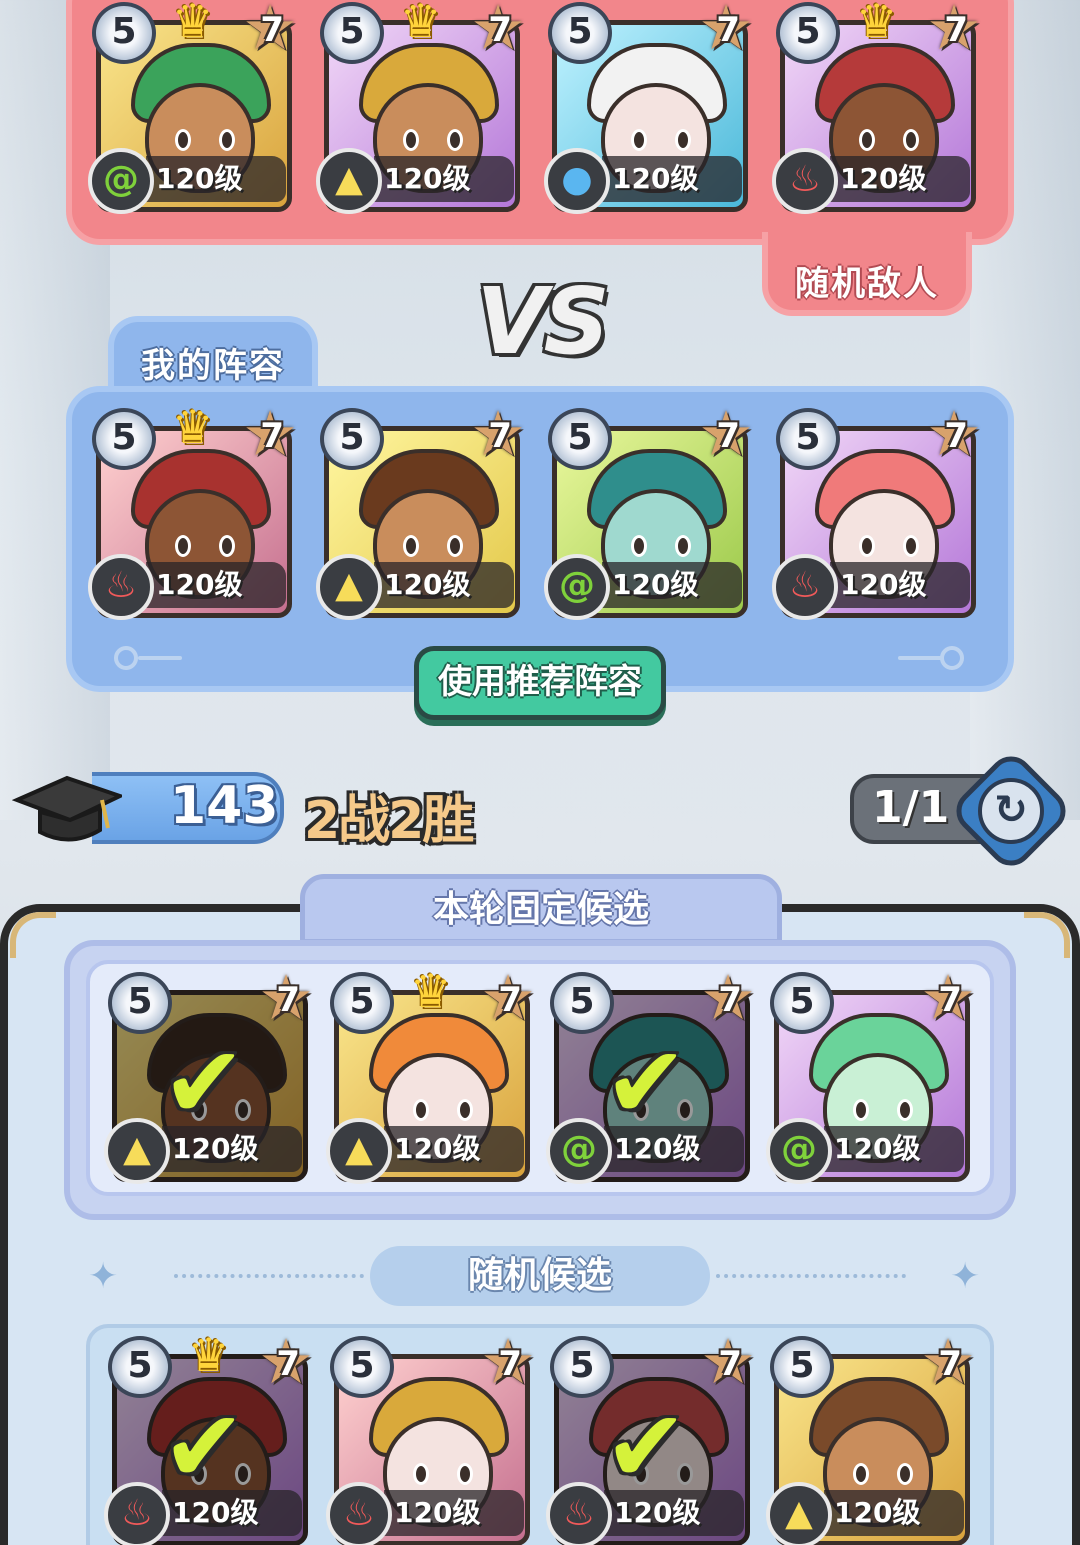 This screenshot has width=1080, height=1545. What do you see at coordinates (213, 356) in the screenshot?
I see `my-team-tag: 我的阵容` at bounding box center [213, 356].